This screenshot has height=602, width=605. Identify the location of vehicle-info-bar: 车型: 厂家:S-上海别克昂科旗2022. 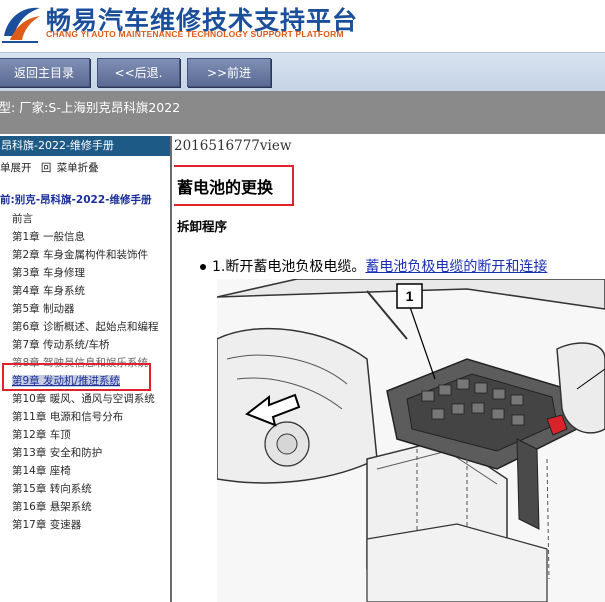
(302, 112).